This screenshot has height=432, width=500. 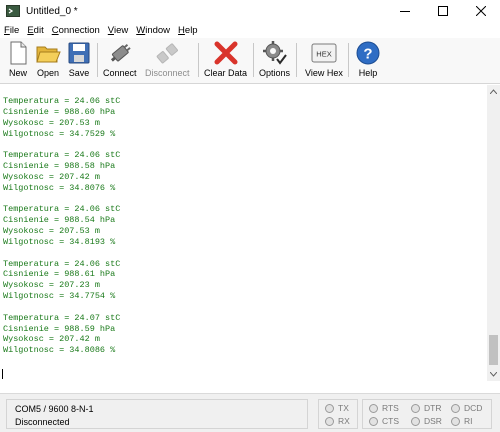 I want to click on cts-led-icon, so click(x=373, y=421).